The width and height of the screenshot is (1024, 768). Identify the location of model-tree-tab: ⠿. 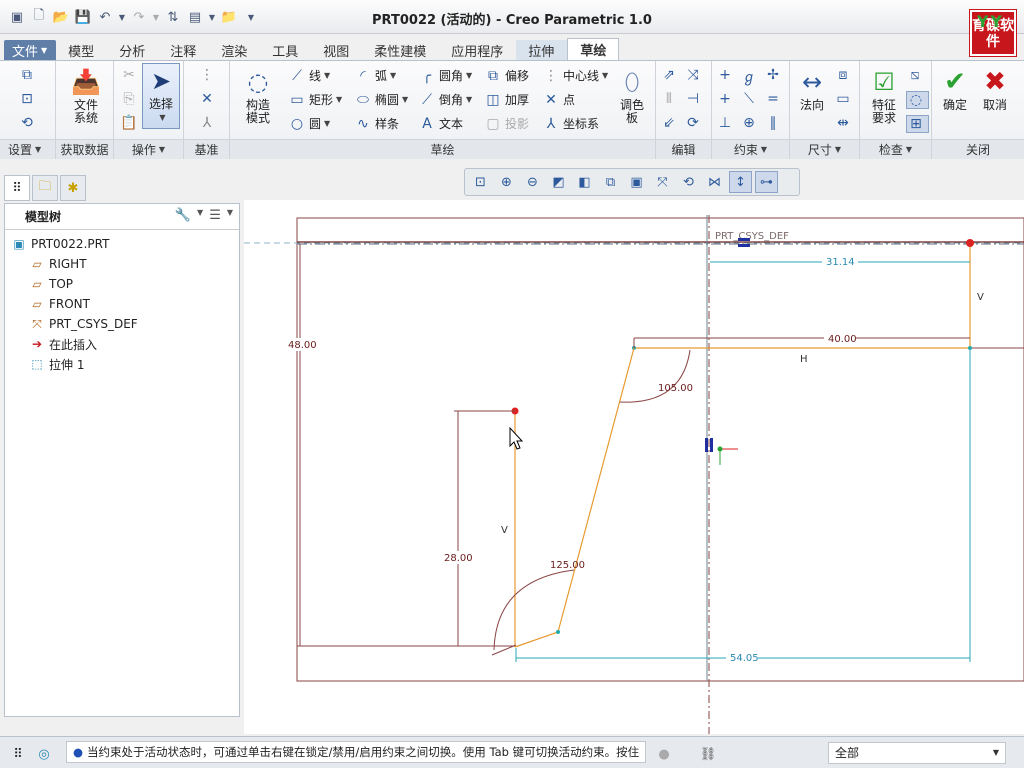
(17, 188).